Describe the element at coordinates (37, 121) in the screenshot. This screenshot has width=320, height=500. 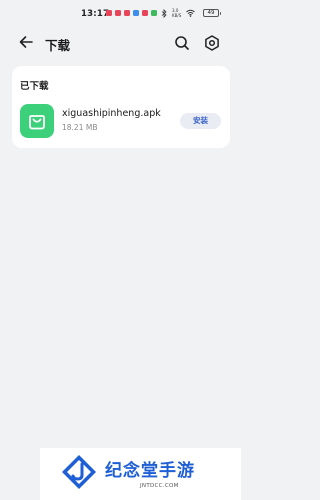
I see `shopping-bag-icon` at that location.